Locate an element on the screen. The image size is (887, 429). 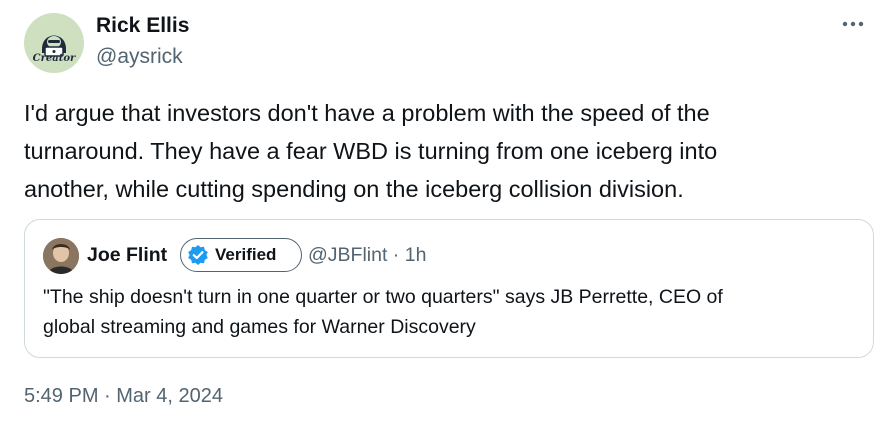
author-handle: @aysrick is located at coordinates (139, 57).